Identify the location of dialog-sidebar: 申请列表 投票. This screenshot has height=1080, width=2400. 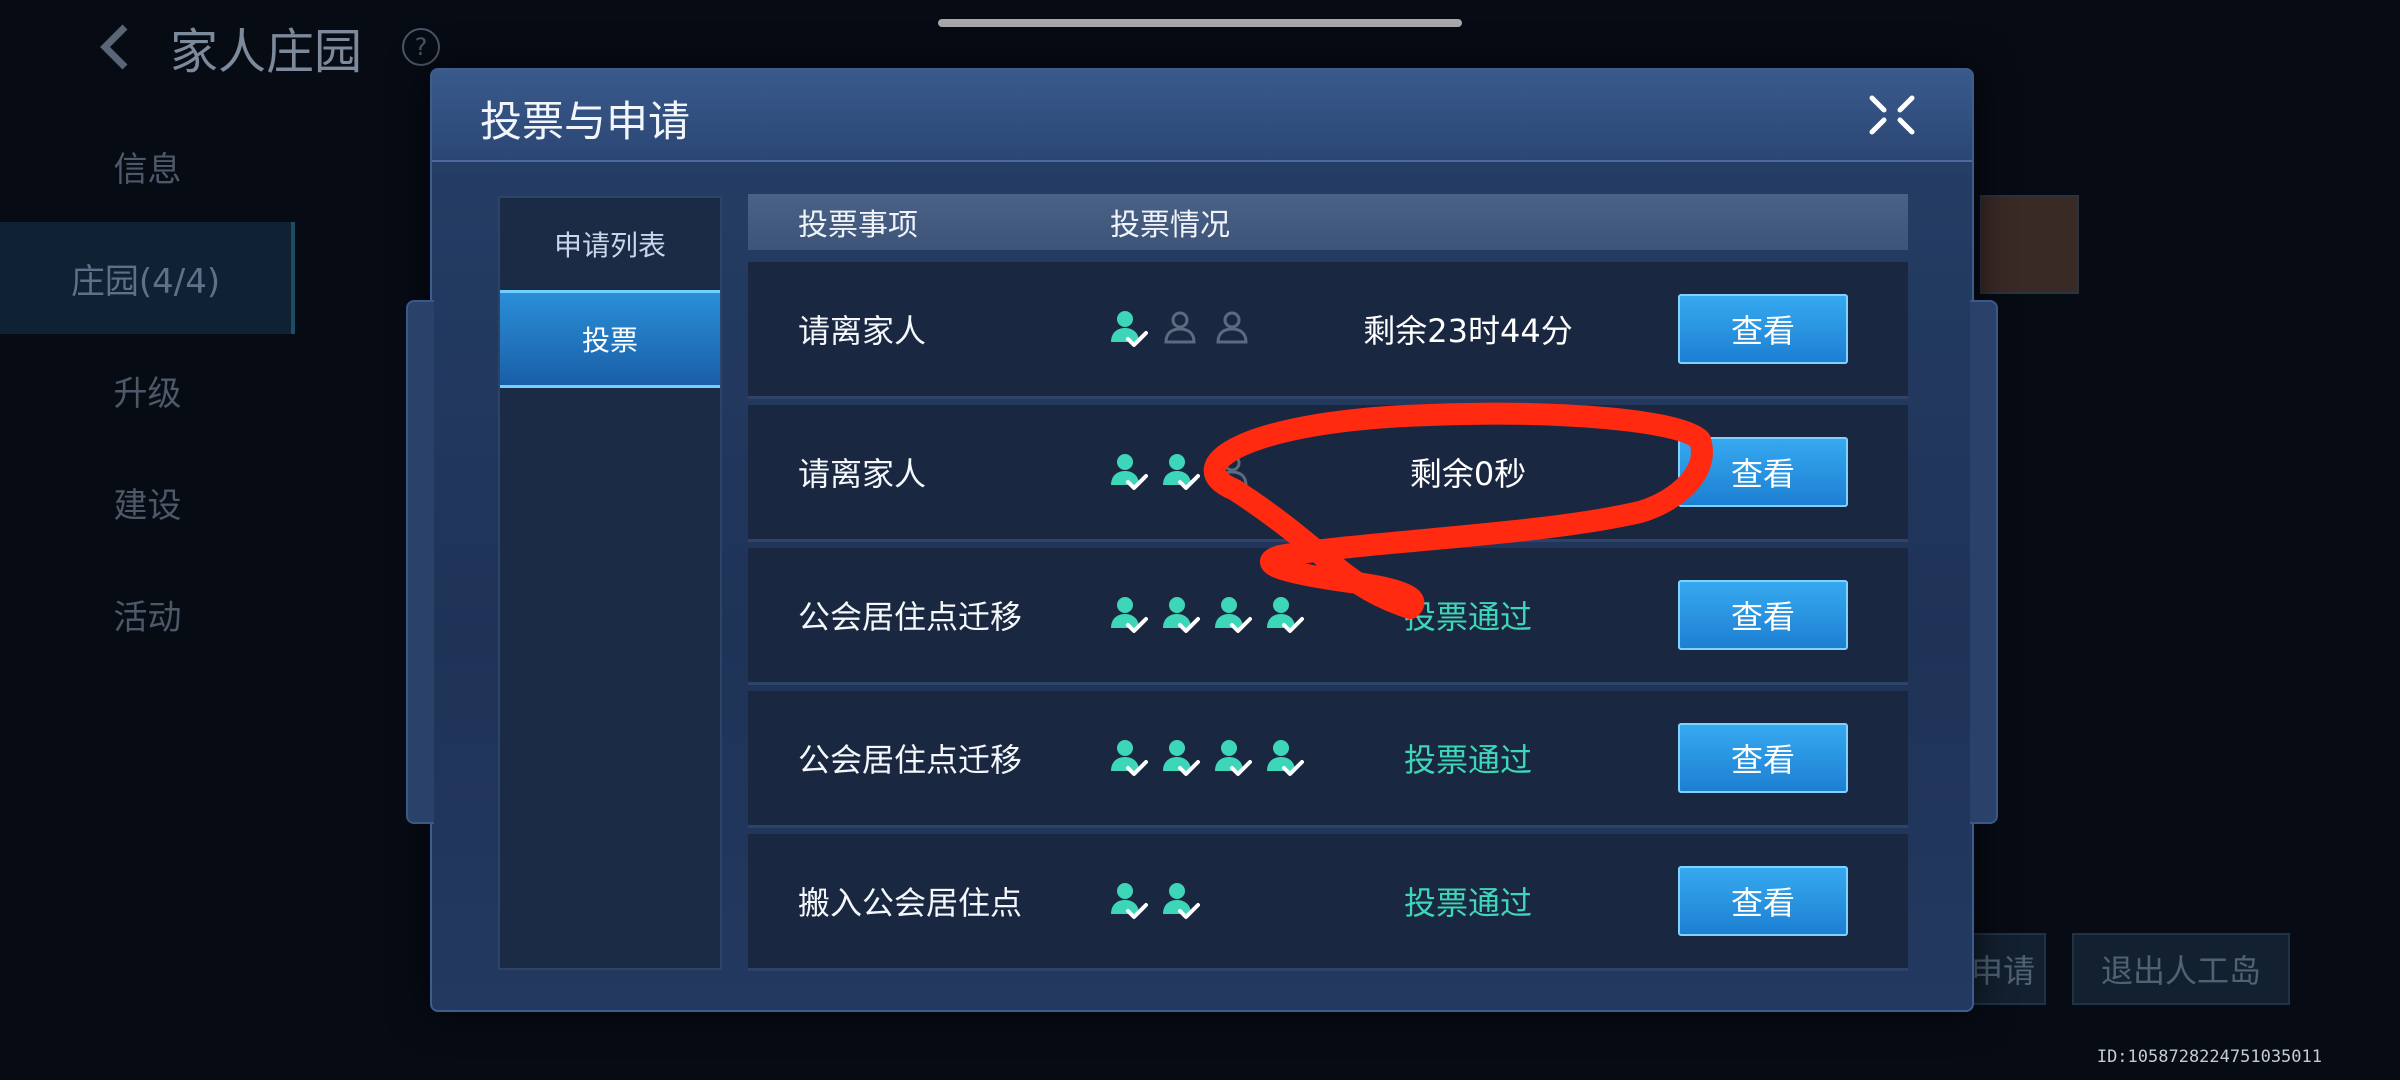
(610, 583).